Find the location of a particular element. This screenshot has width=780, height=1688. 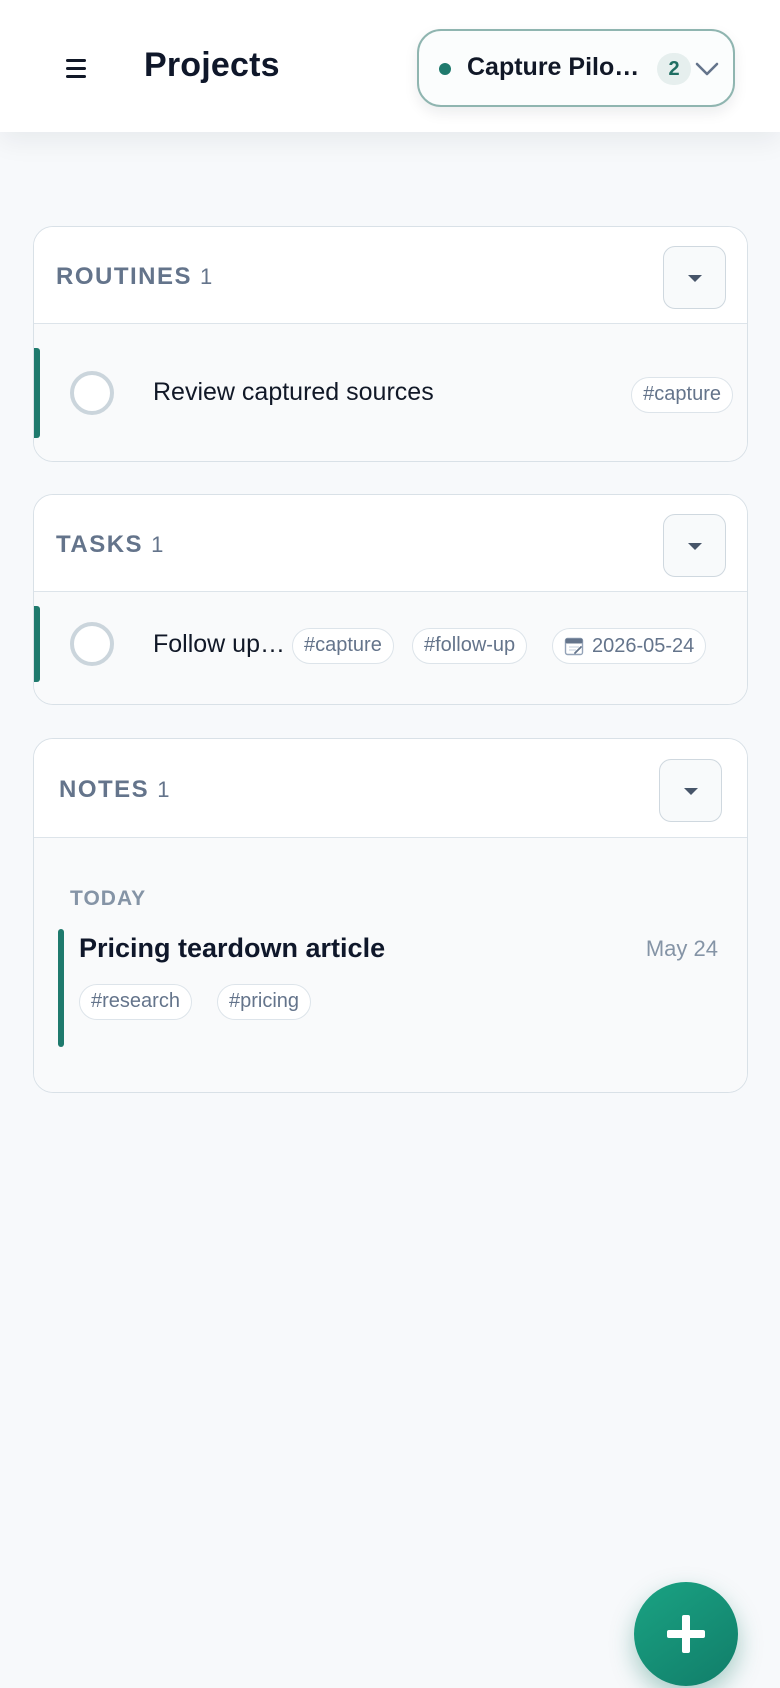

list-item: Review captured sources #capture is located at coordinates (390, 392).